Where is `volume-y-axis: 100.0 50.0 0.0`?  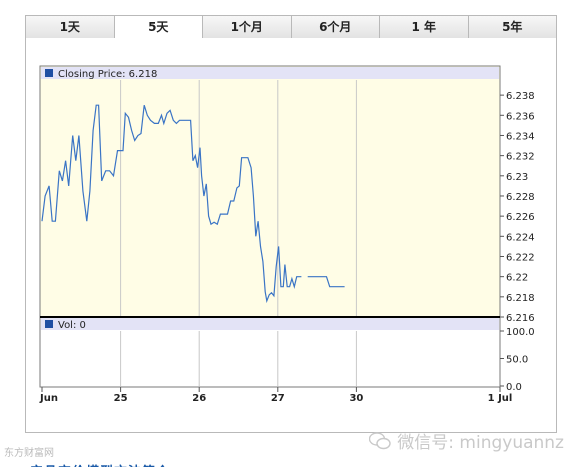 volume-y-axis: 100.0 50.0 0.0 is located at coordinates (517, 360).